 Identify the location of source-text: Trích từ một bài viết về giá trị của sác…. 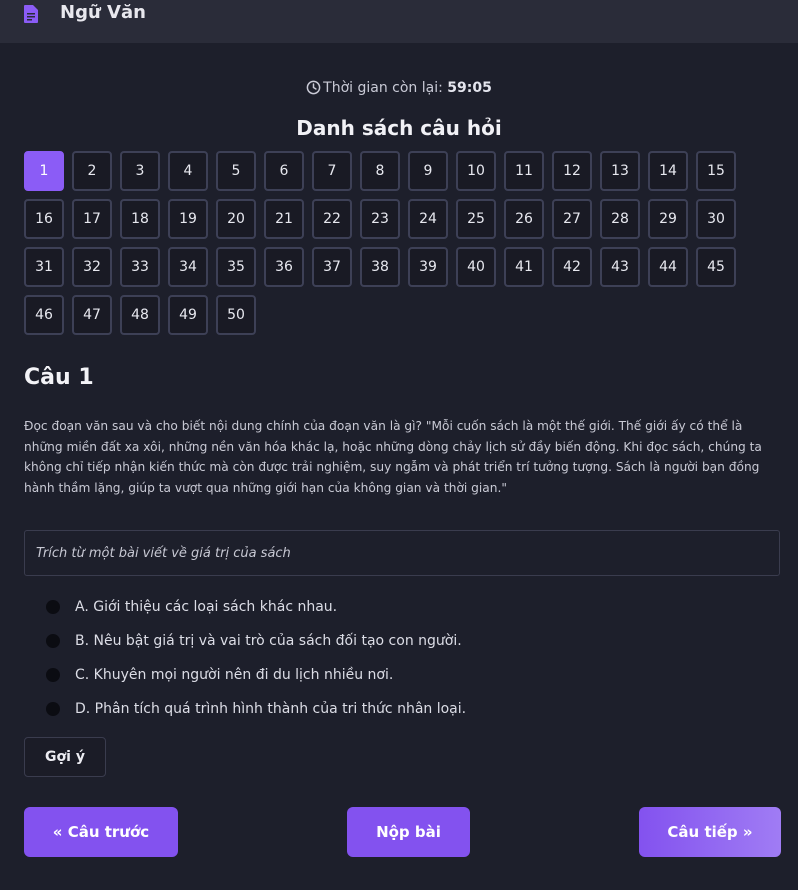
(163, 553).